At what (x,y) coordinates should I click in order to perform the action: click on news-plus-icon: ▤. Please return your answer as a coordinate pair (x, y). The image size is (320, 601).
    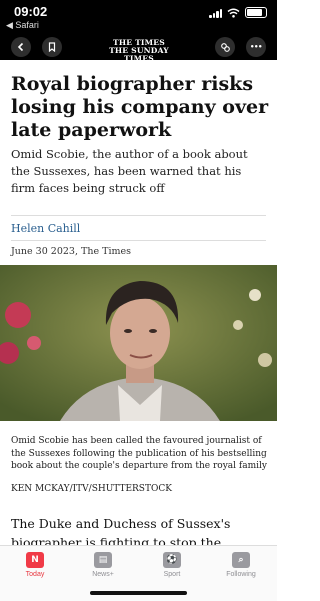
    Looking at the image, I should click on (103, 560).